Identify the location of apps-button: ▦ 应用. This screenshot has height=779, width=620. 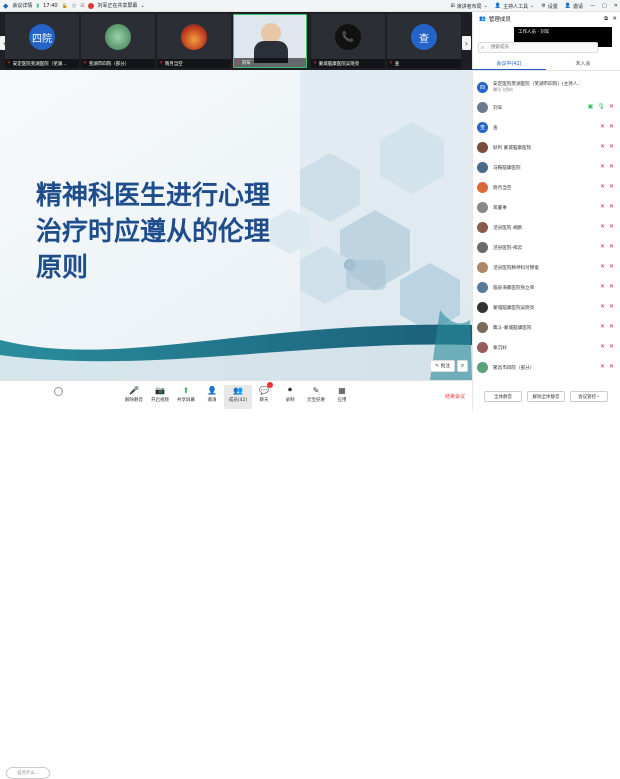
(342, 394).